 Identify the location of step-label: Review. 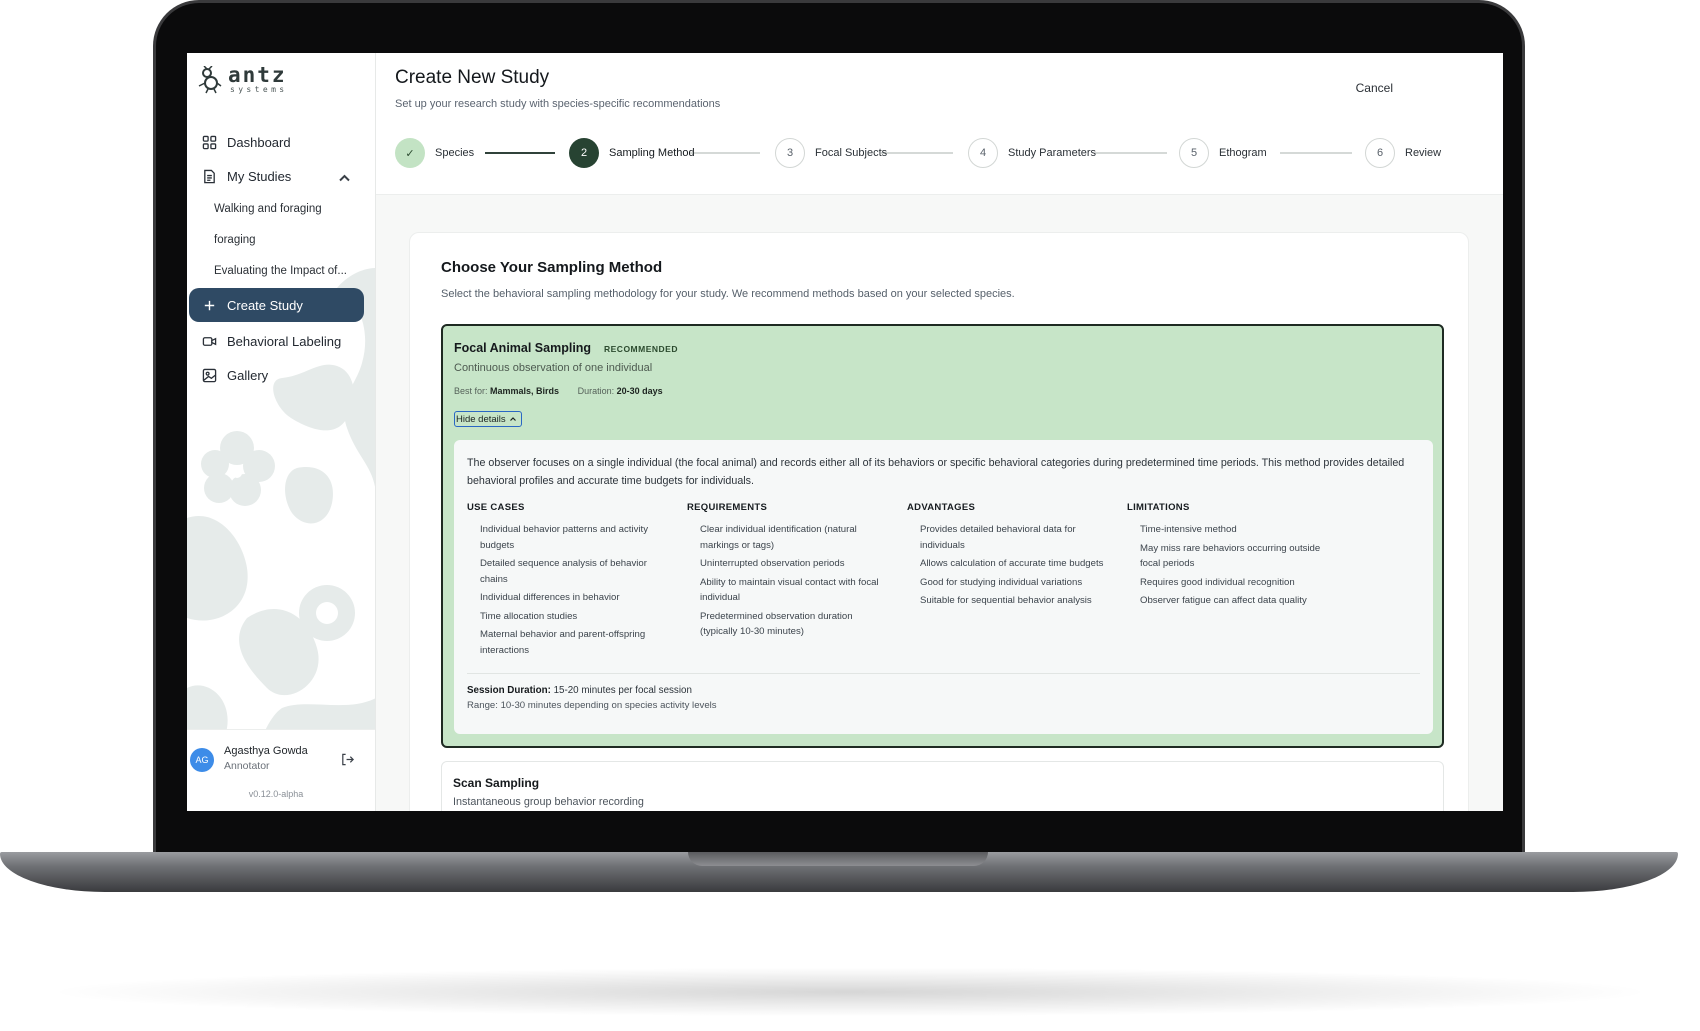
(1423, 153).